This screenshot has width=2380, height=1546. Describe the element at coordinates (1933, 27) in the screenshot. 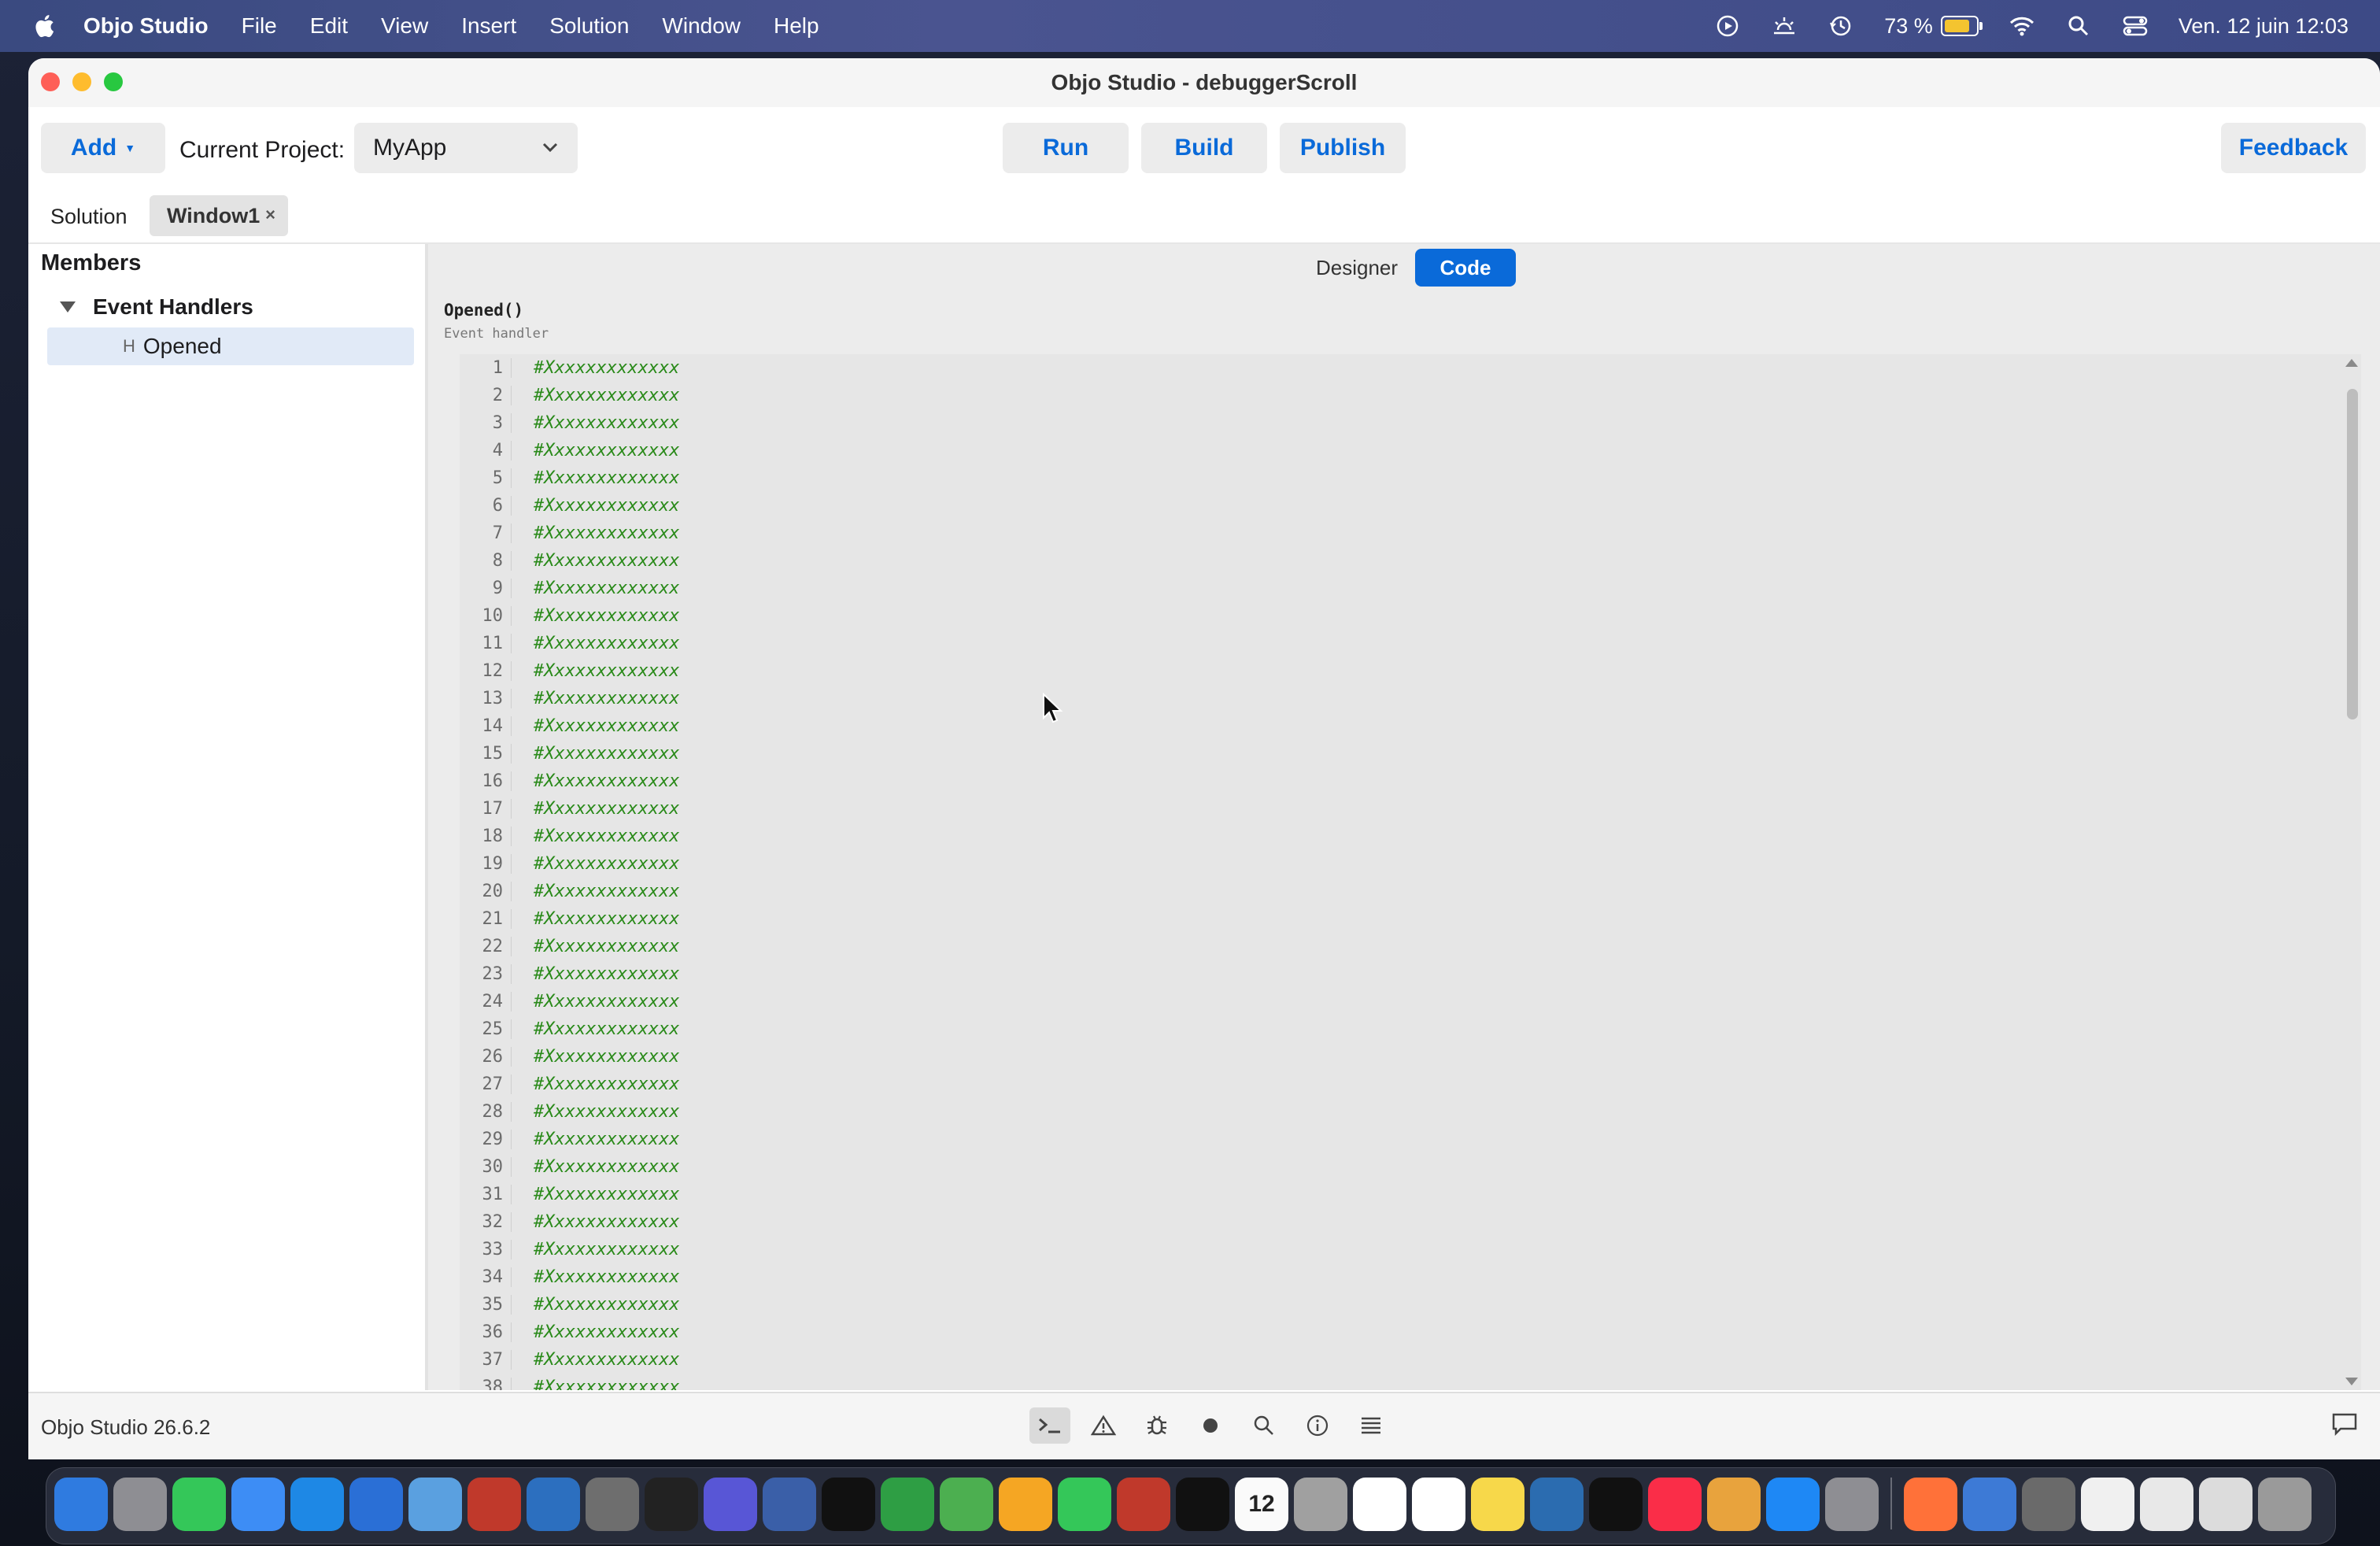

I see `battery-indicator: 73 %` at that location.